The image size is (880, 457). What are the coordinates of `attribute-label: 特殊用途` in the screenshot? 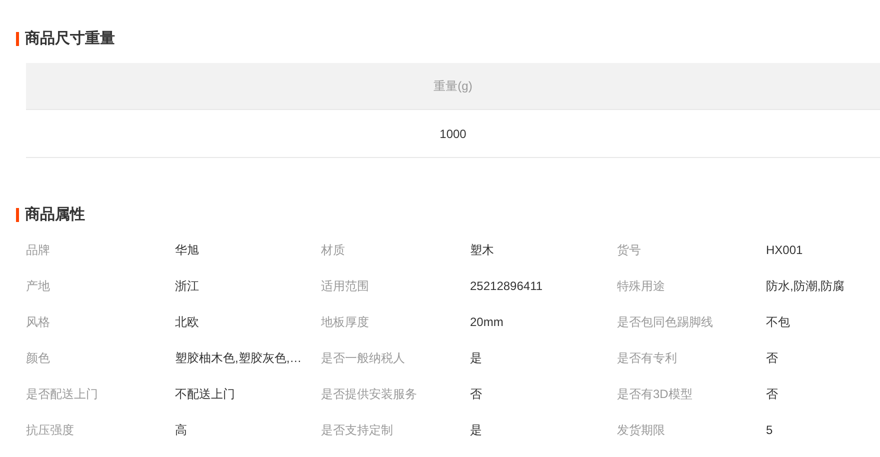 It's located at (641, 286).